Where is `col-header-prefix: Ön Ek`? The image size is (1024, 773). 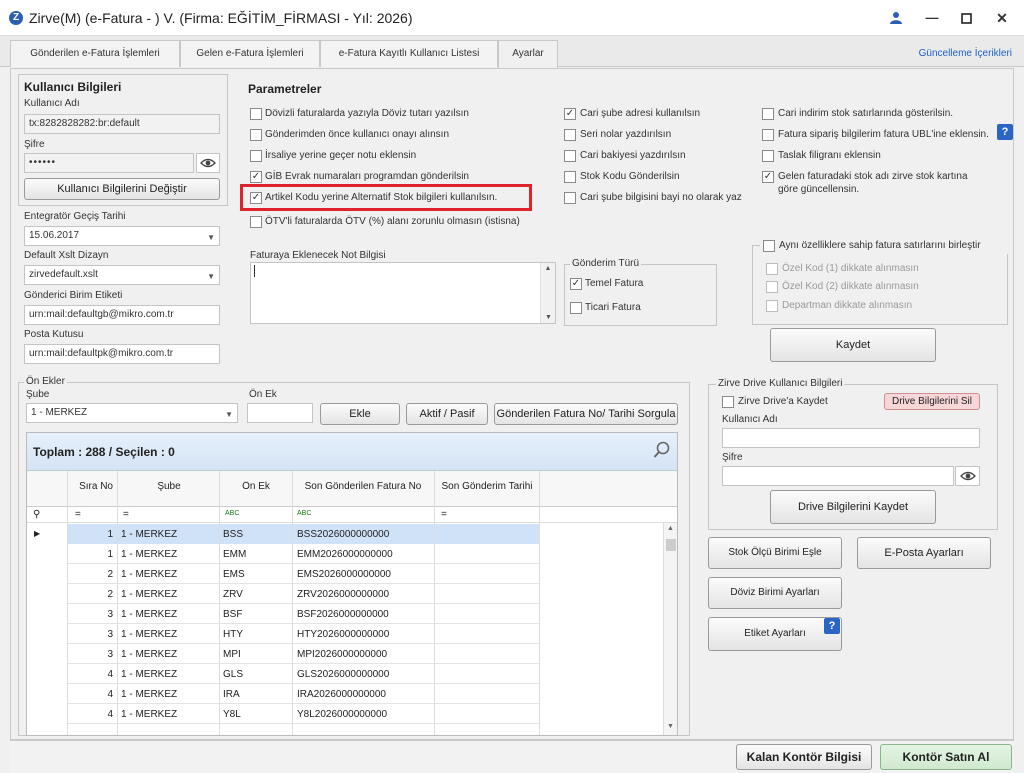
col-header-prefix: Ön Ek is located at coordinates (256, 486).